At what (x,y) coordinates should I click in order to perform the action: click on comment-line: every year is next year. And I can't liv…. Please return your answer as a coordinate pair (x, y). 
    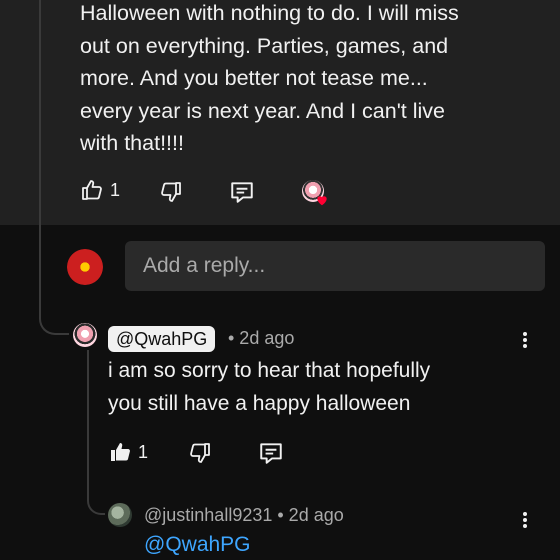
    Looking at the image, I should click on (263, 110).